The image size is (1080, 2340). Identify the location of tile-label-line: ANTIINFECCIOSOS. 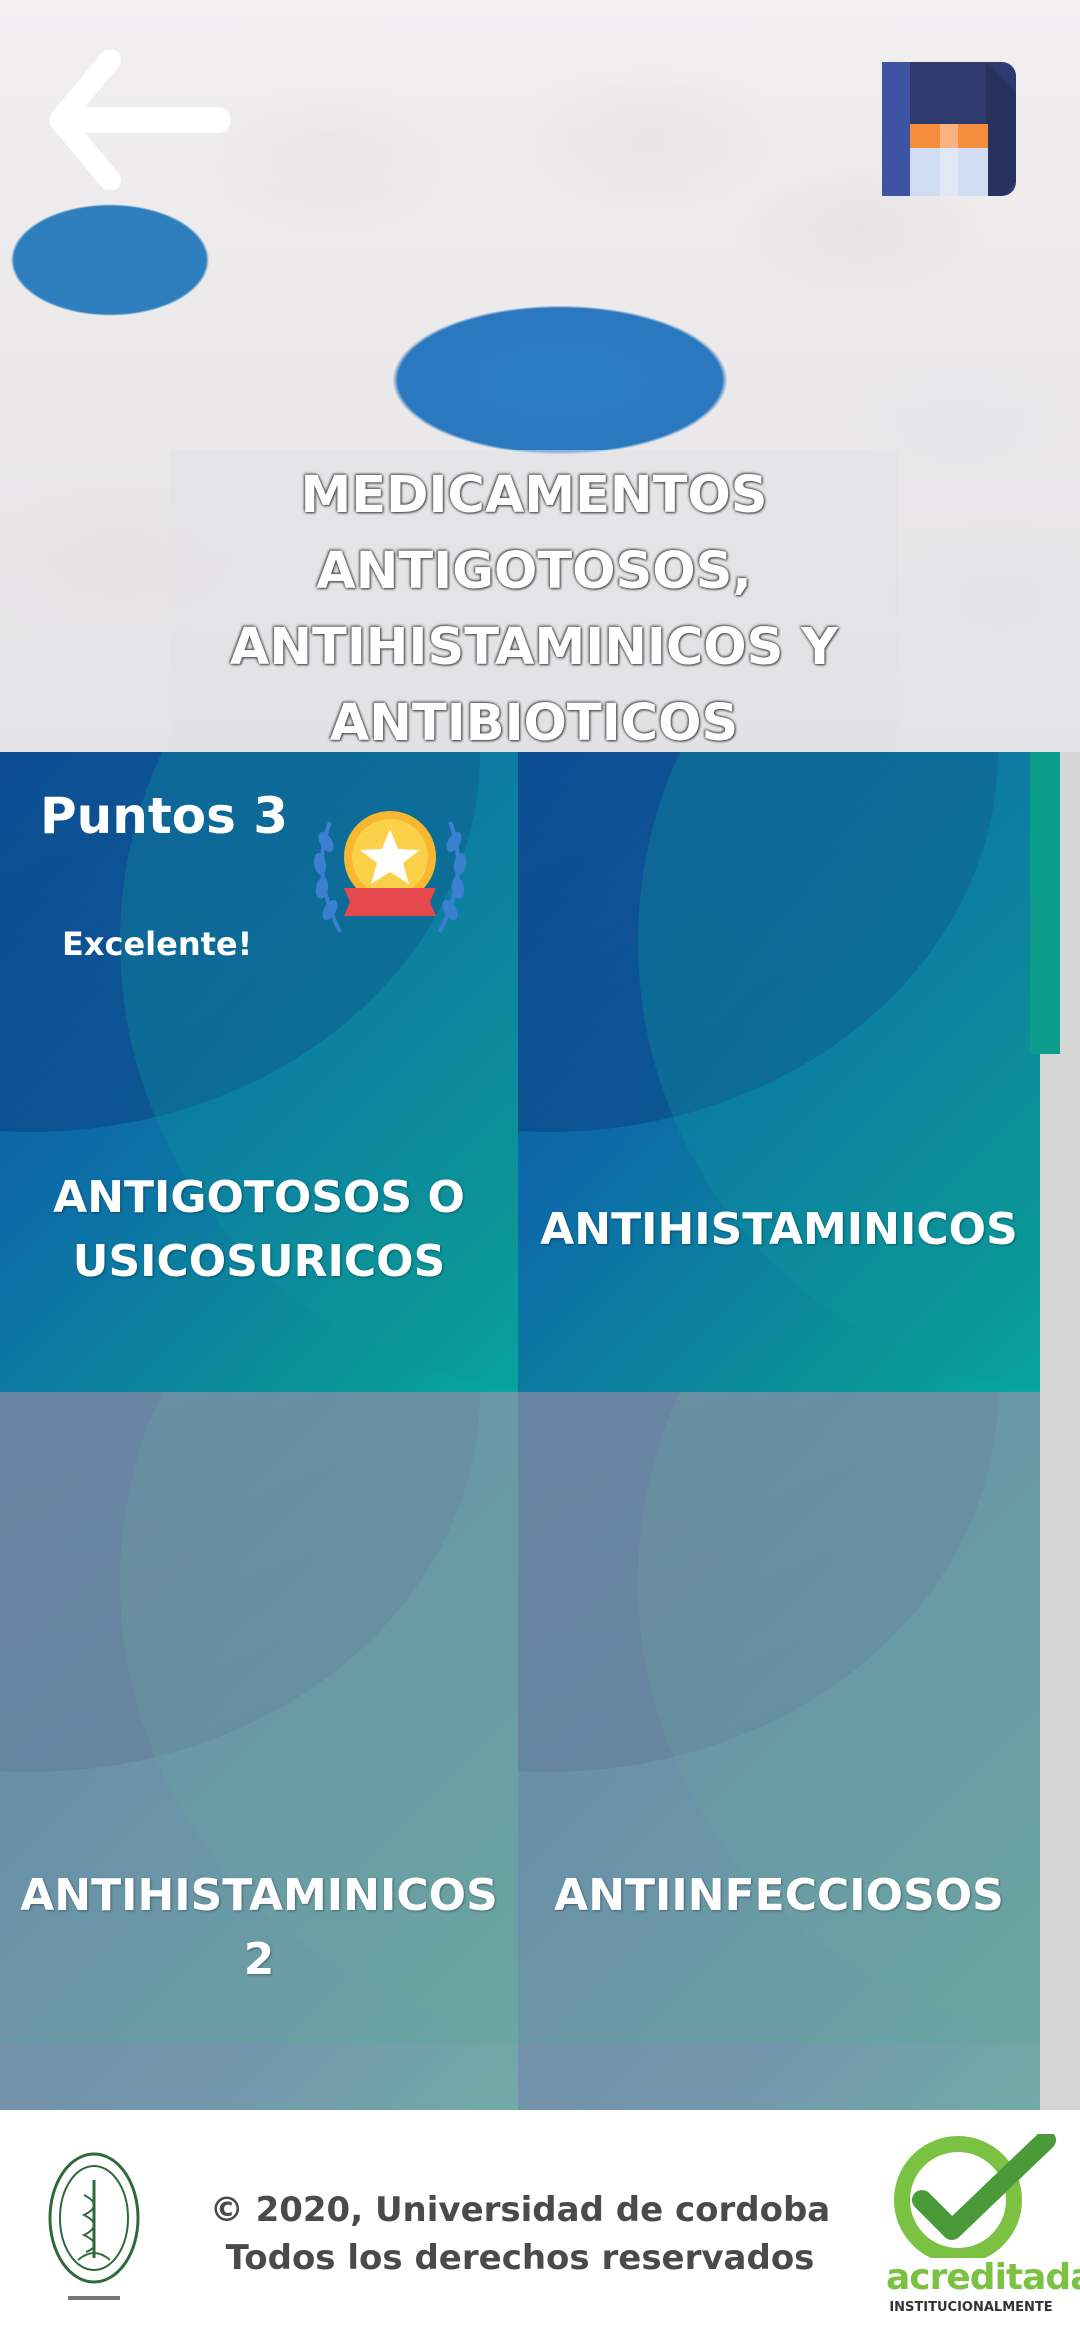
(779, 1895).